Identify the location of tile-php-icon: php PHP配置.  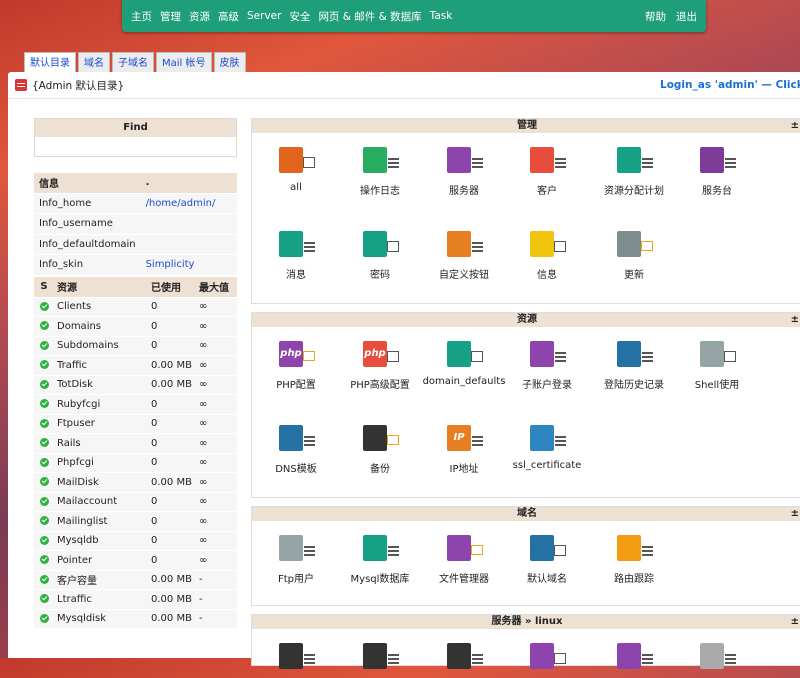
(296, 365).